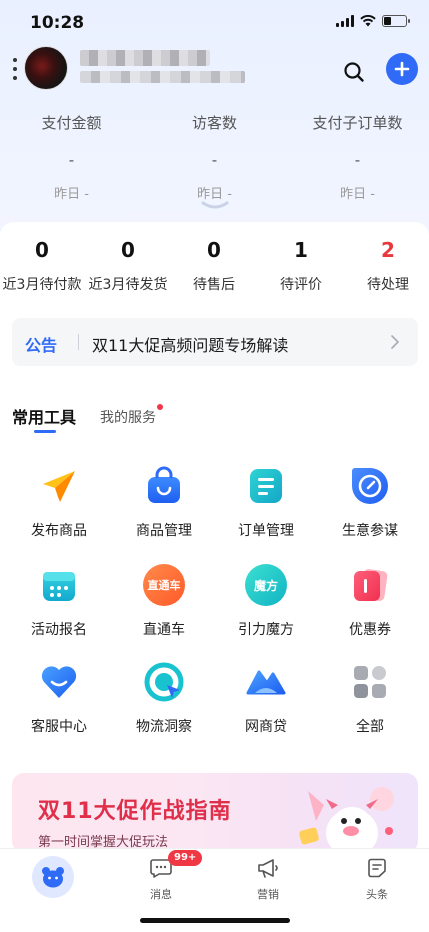 The width and height of the screenshot is (429, 932). Describe the element at coordinates (266, 630) in the screenshot. I see `tool-label: 引力魔方` at that location.